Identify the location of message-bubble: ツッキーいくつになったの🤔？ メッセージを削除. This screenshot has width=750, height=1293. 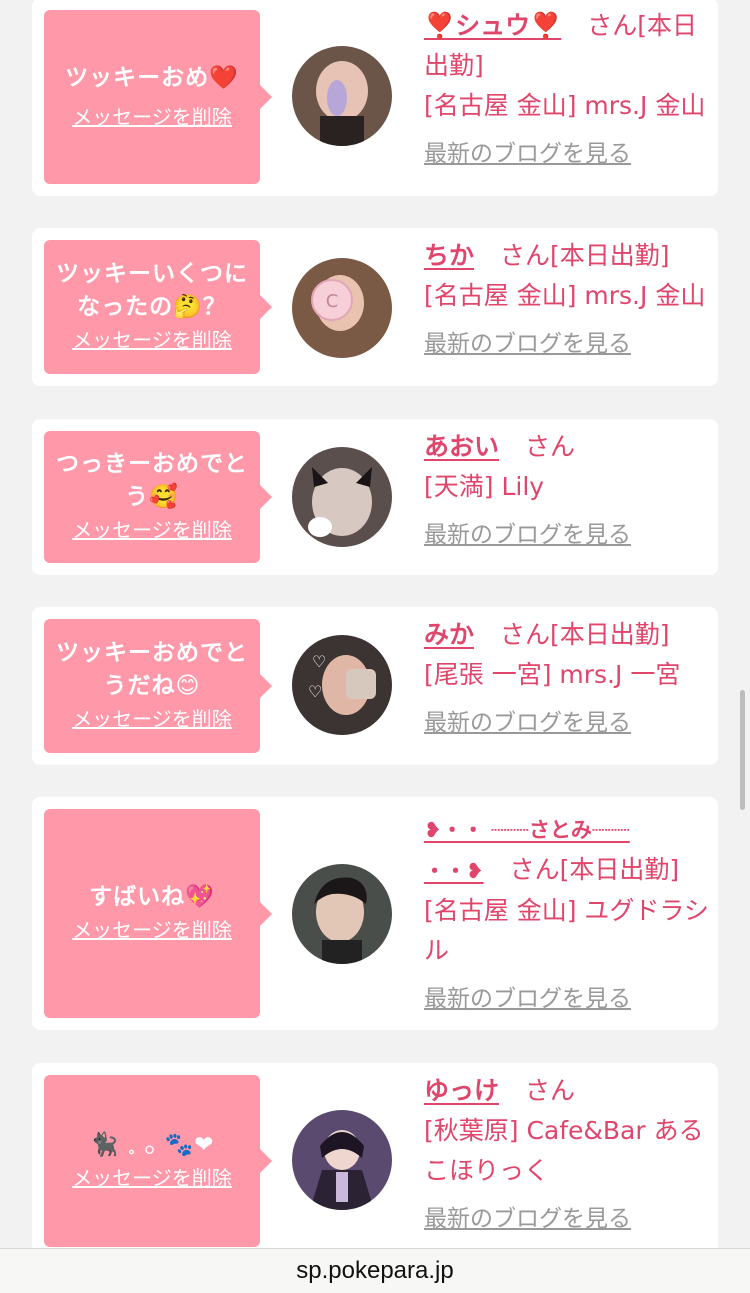
(158, 307).